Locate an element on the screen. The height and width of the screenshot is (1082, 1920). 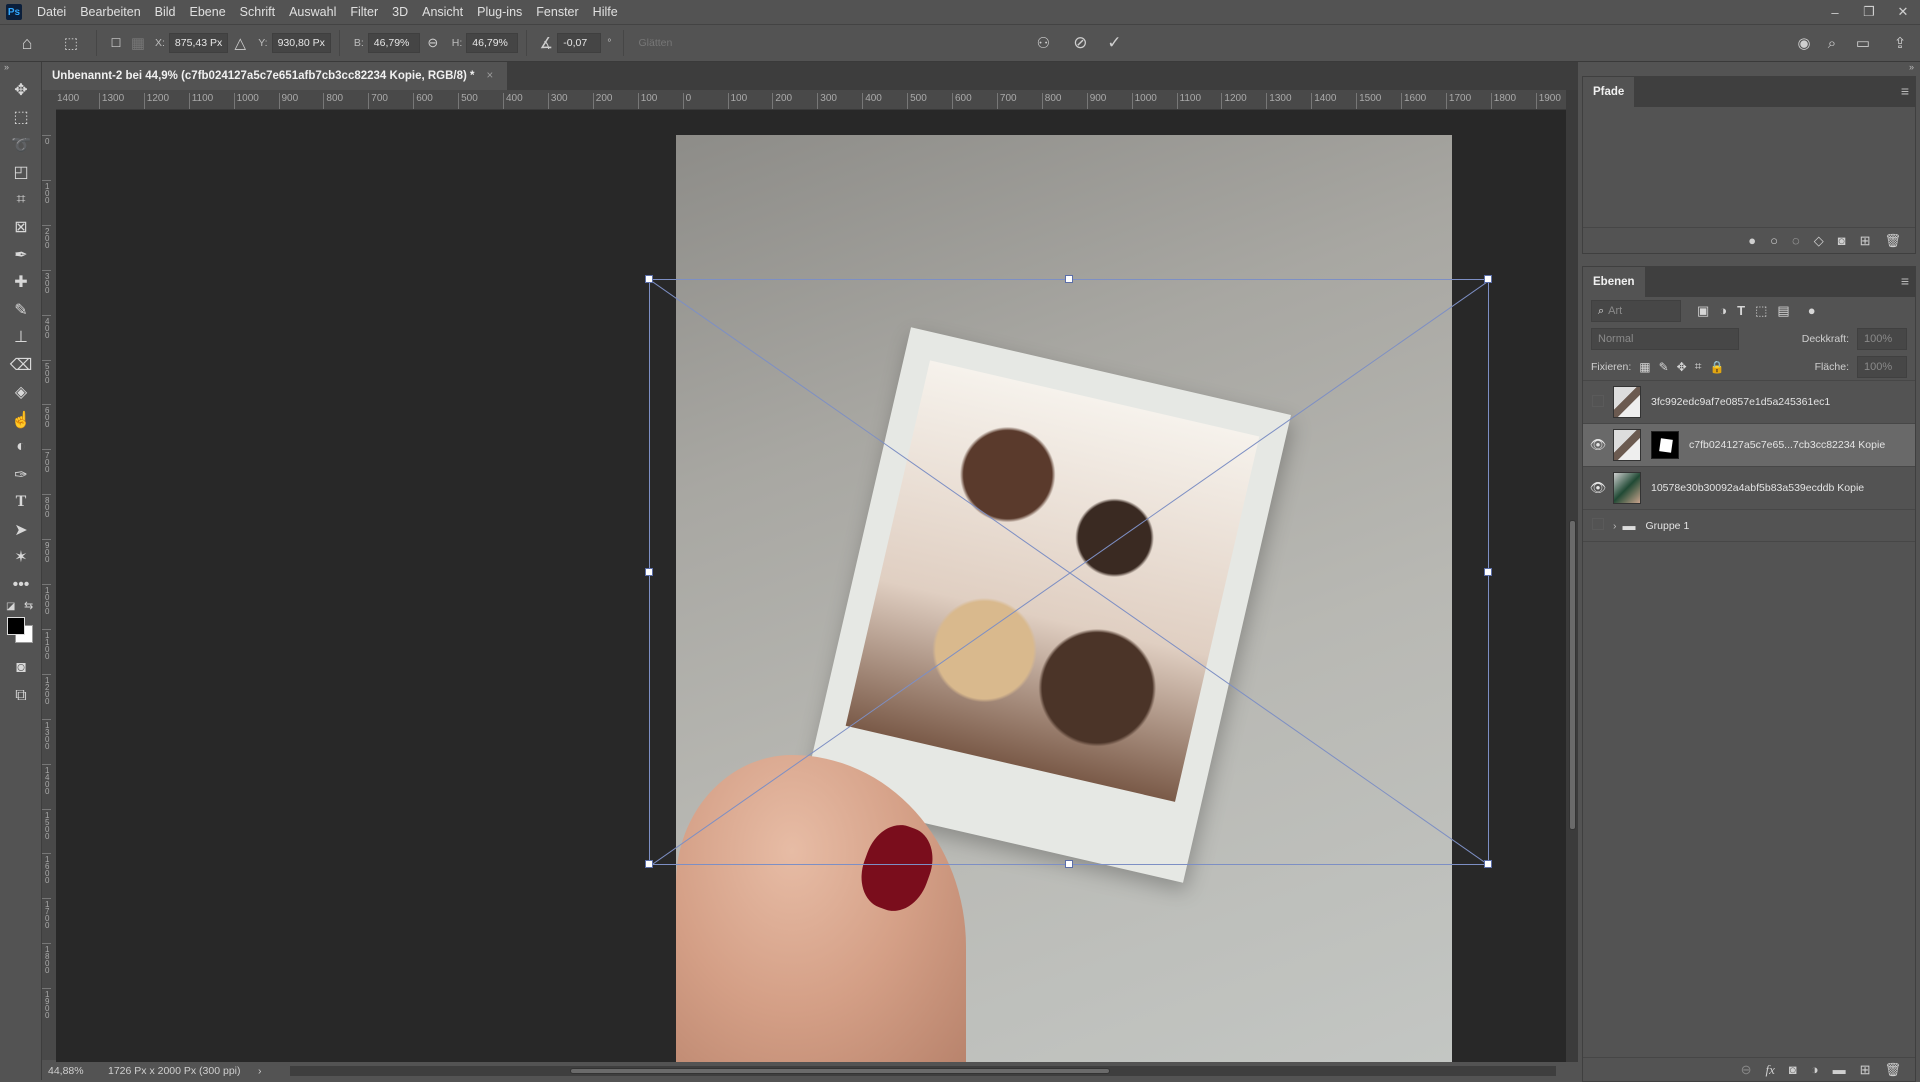
share-icon: ⇪ is located at coordinates (1900, 43).